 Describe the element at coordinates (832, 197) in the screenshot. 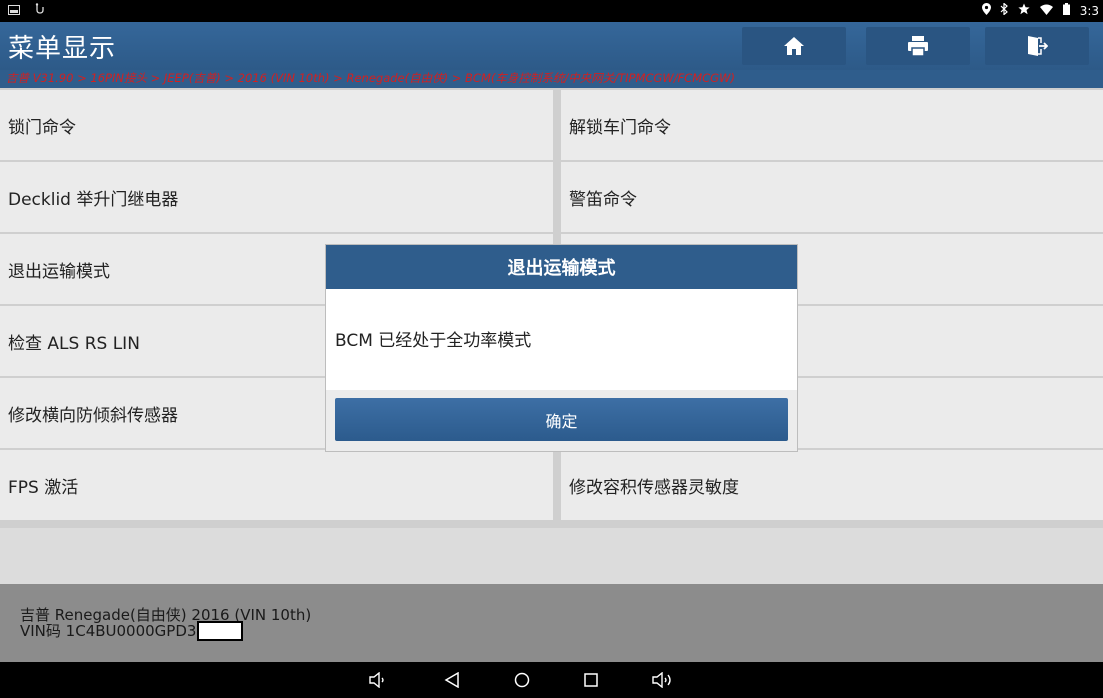

I see `menu-item-horn: 警笛命令` at that location.